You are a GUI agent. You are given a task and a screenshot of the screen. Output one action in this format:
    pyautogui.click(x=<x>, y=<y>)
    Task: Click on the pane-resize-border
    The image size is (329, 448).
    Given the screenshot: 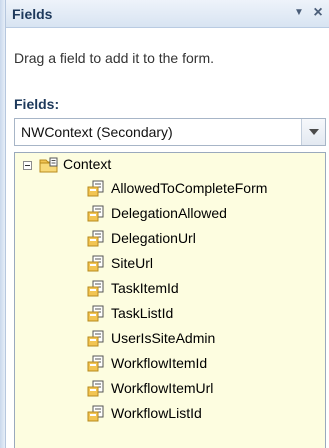 What is the action you would take?
    pyautogui.click(x=3, y=224)
    